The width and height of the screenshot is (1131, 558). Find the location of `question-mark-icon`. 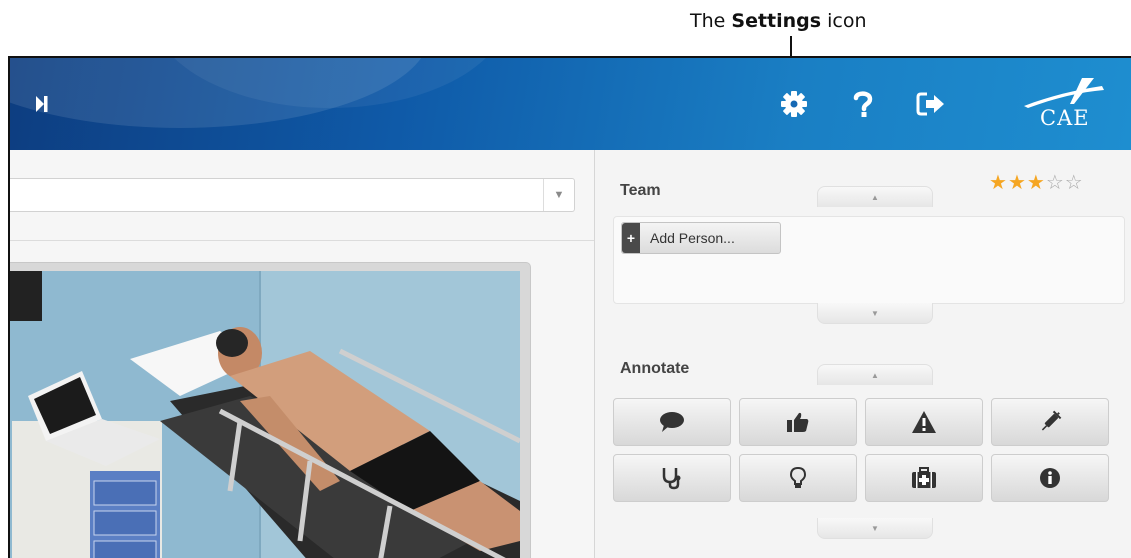

question-mark-icon is located at coordinates (863, 104).